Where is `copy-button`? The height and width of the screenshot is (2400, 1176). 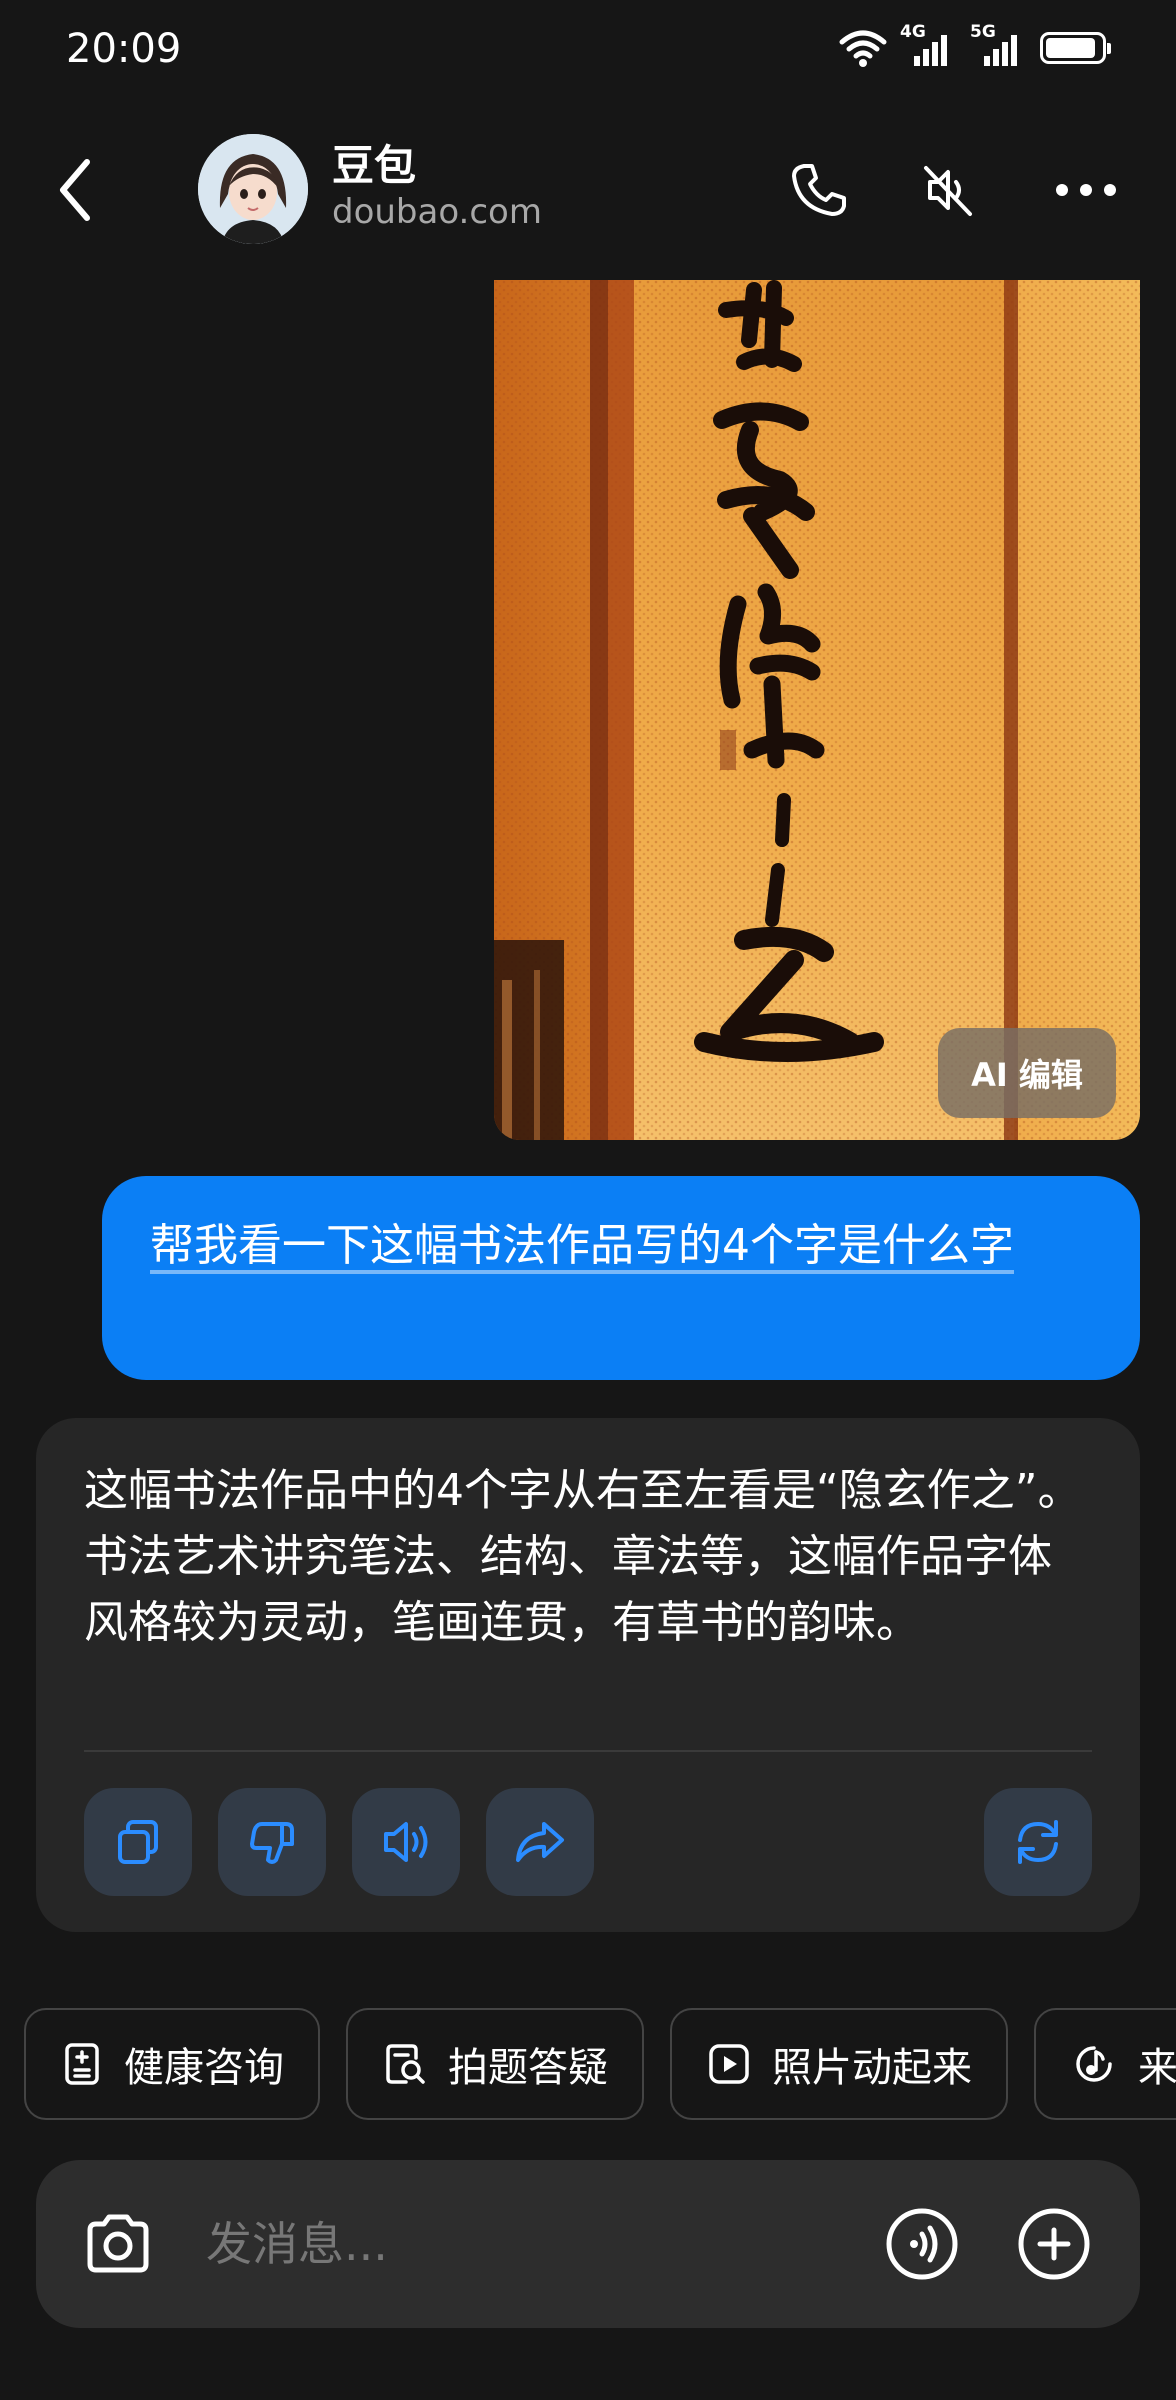
copy-button is located at coordinates (138, 1842).